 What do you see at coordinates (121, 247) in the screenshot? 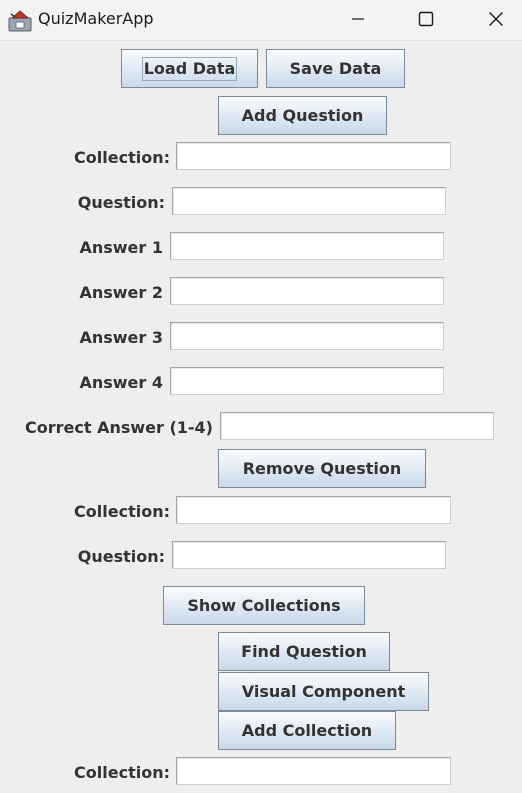
I see `answer1-label: Answer 1` at bounding box center [121, 247].